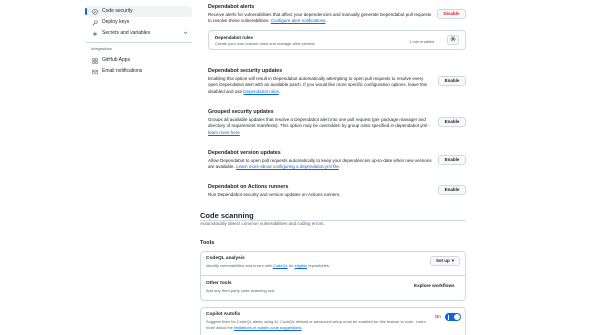 This screenshot has width=600, height=335. What do you see at coordinates (453, 317) in the screenshot?
I see `copilot-autofix-toggle` at bounding box center [453, 317].